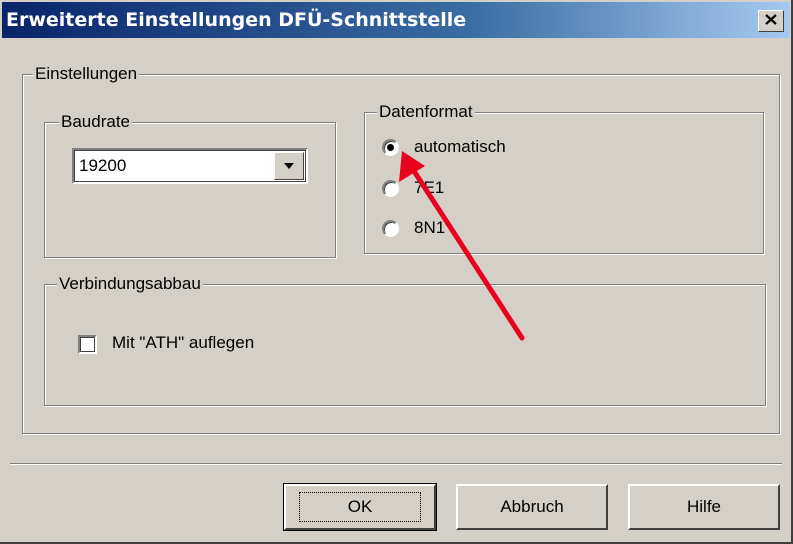 This screenshot has height=544, width=793. What do you see at coordinates (190, 166) in the screenshot?
I see `baudrate-select: 19200` at bounding box center [190, 166].